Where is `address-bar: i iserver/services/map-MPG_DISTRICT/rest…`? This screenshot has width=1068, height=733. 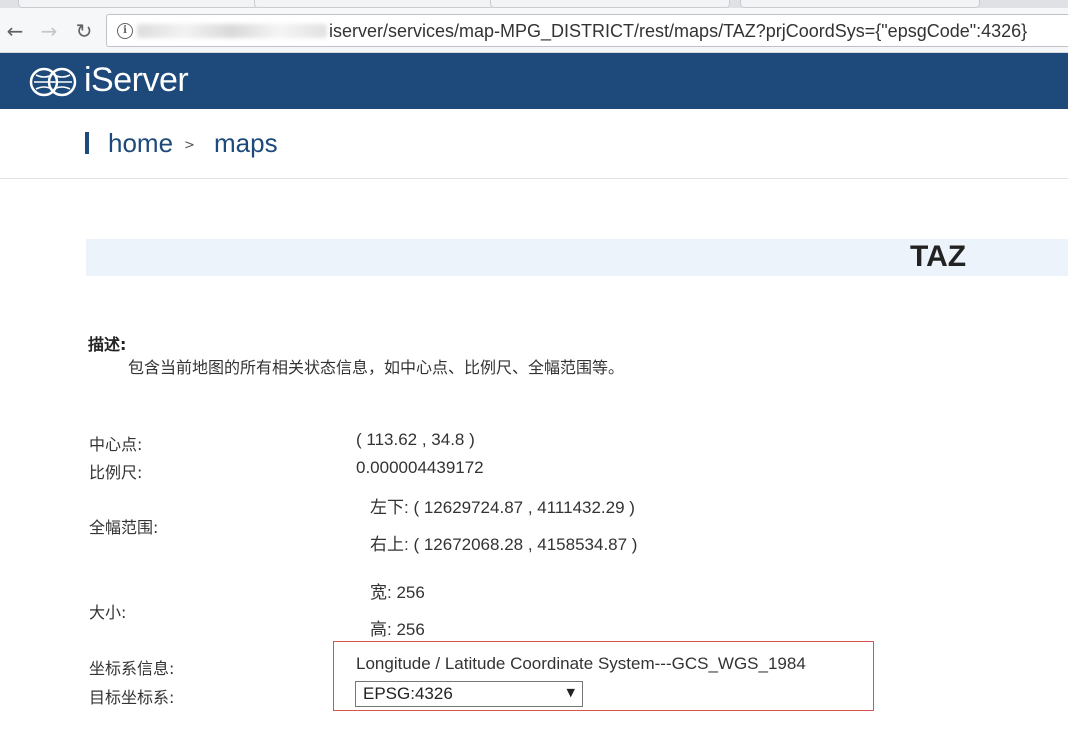
address-bar: i iserver/services/map-MPG_DISTRICT/rest… is located at coordinates (587, 30).